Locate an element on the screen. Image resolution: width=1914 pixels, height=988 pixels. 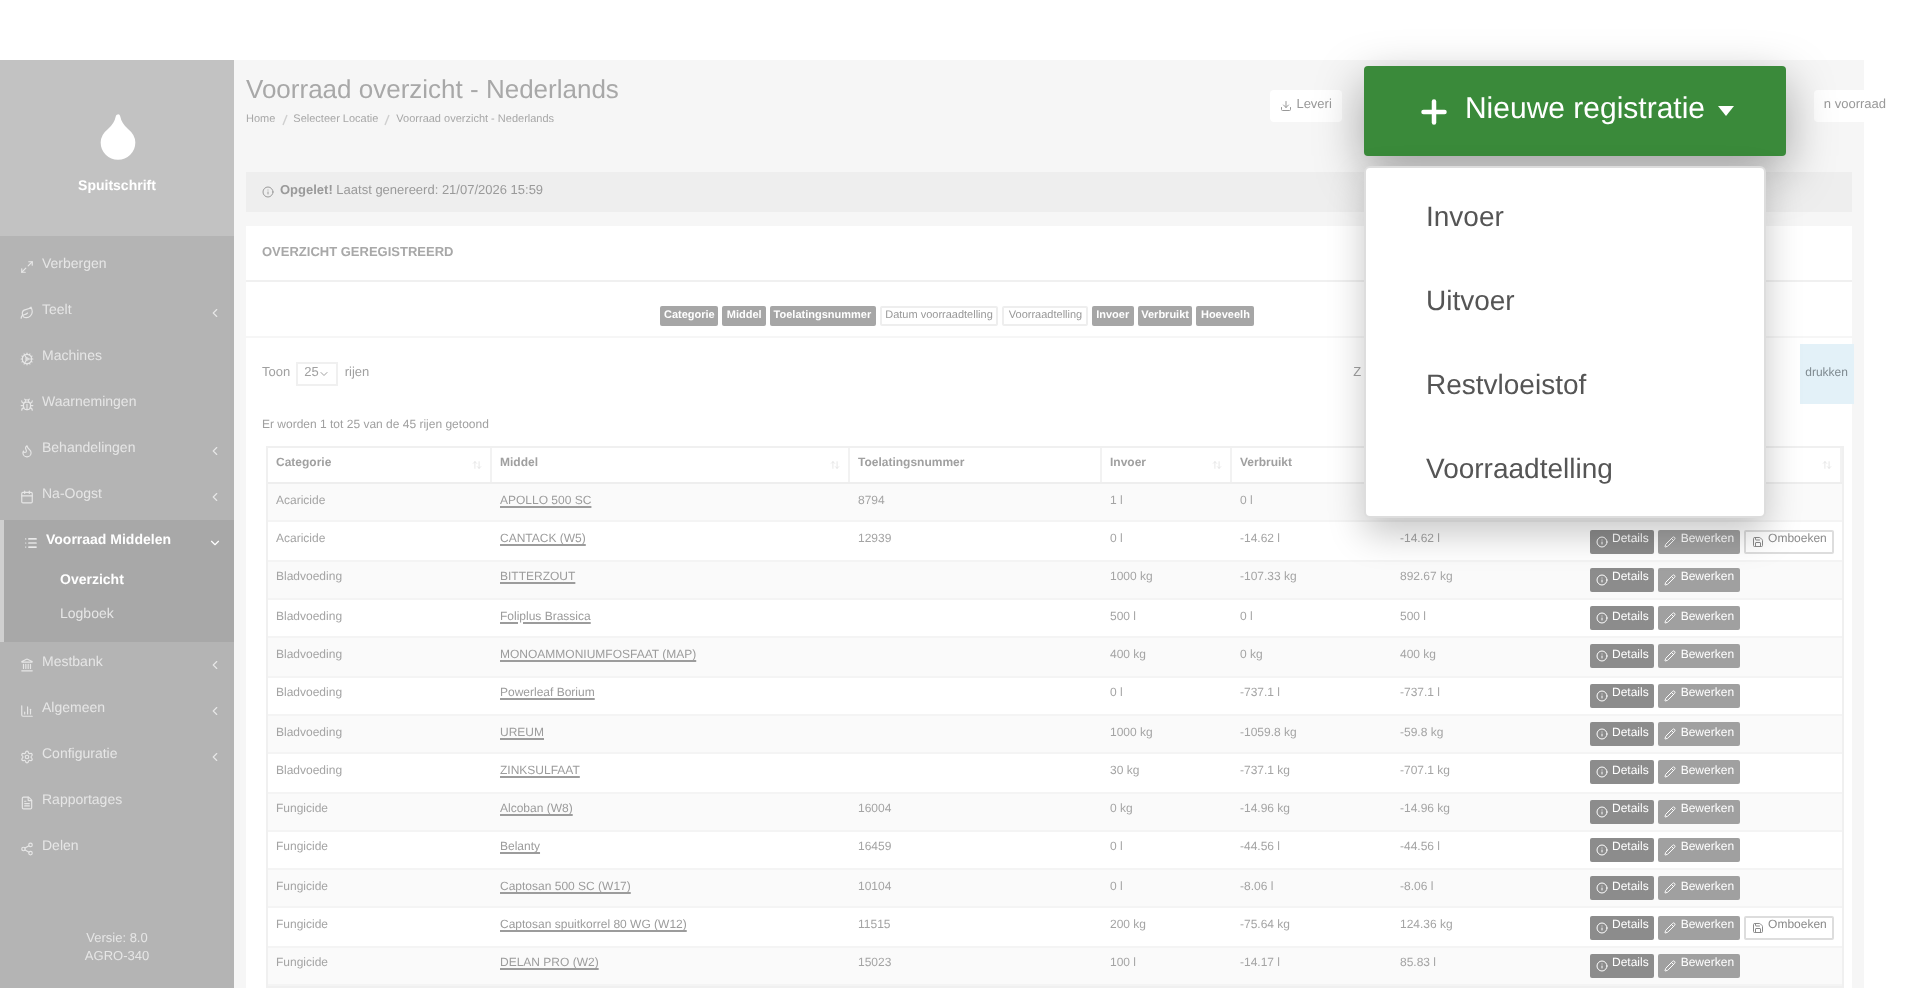
dropdown-item: Uitvoer is located at coordinates (1565, 300).